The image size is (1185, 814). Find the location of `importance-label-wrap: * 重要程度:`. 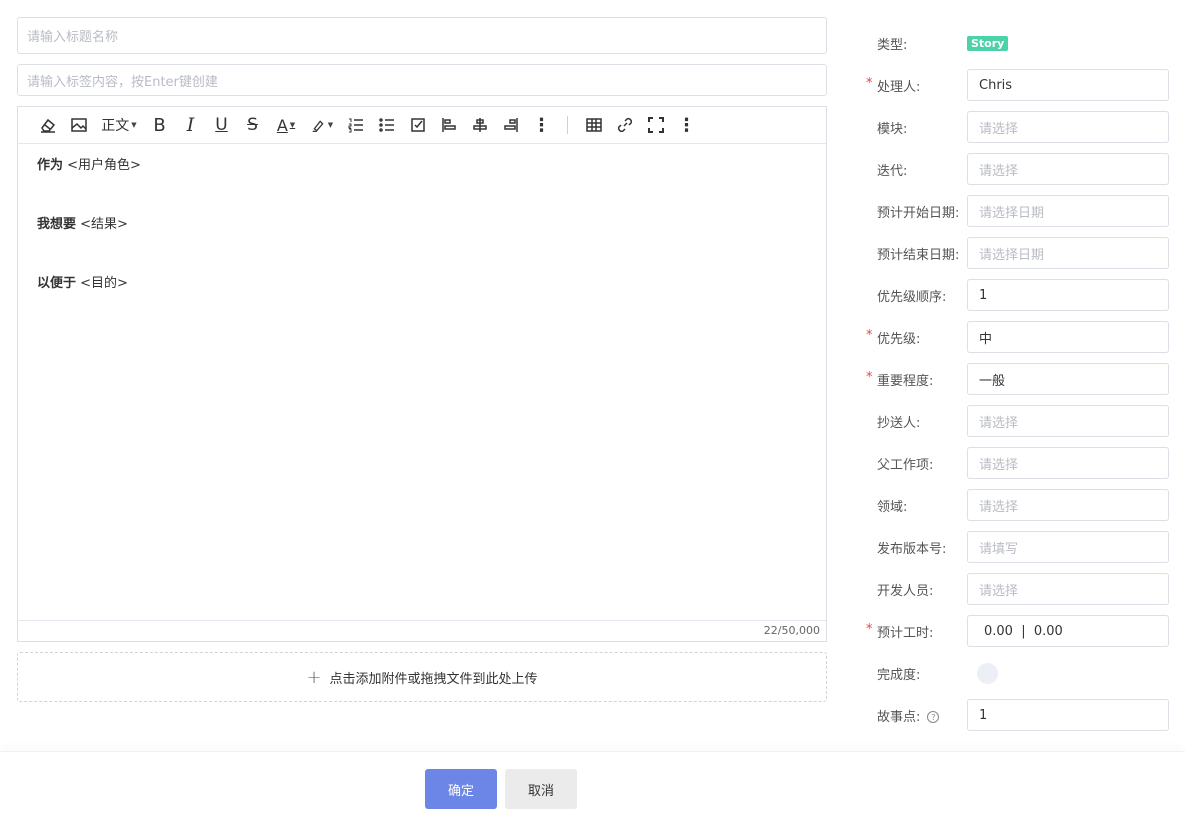

importance-label-wrap: * 重要程度: is located at coordinates (916, 379).